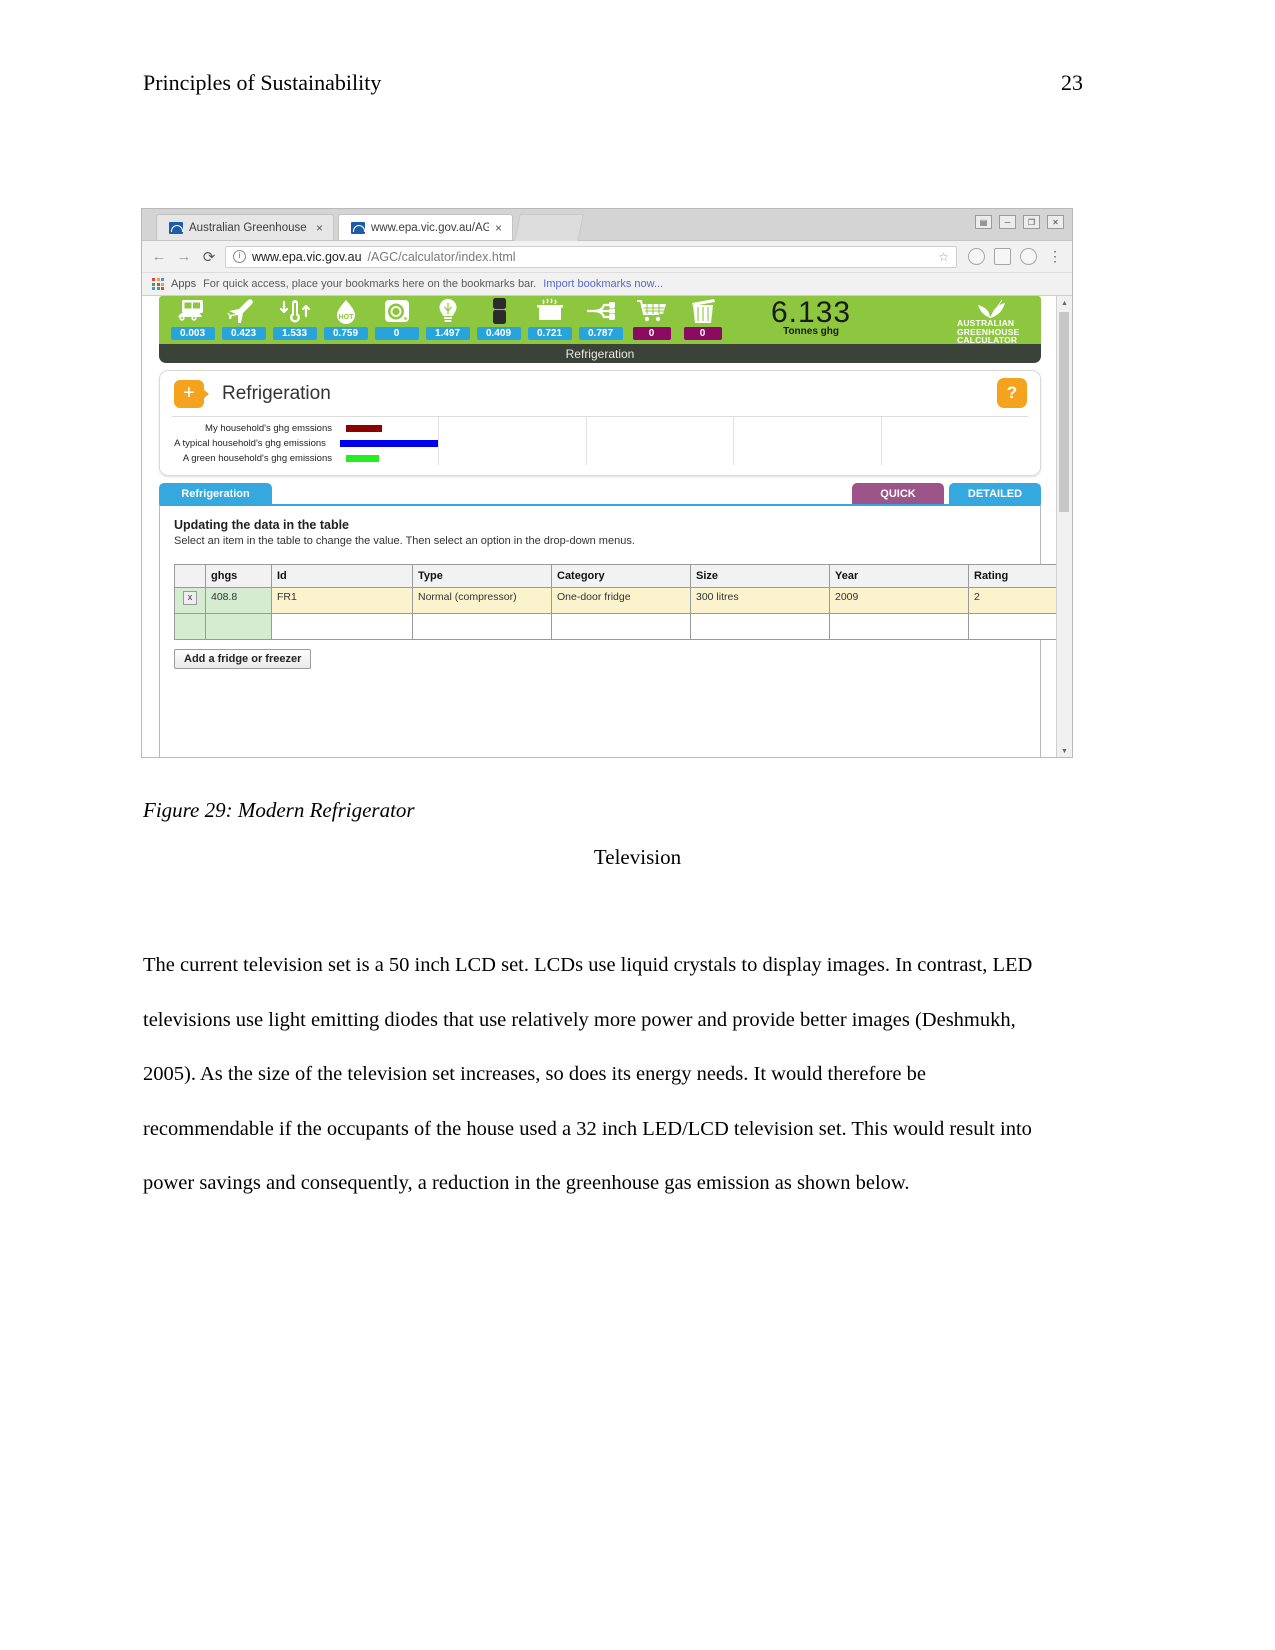 This screenshot has width=1275, height=1650. Describe the element at coordinates (512, 441) in the screenshot. I see `chart-gridline` at that location.